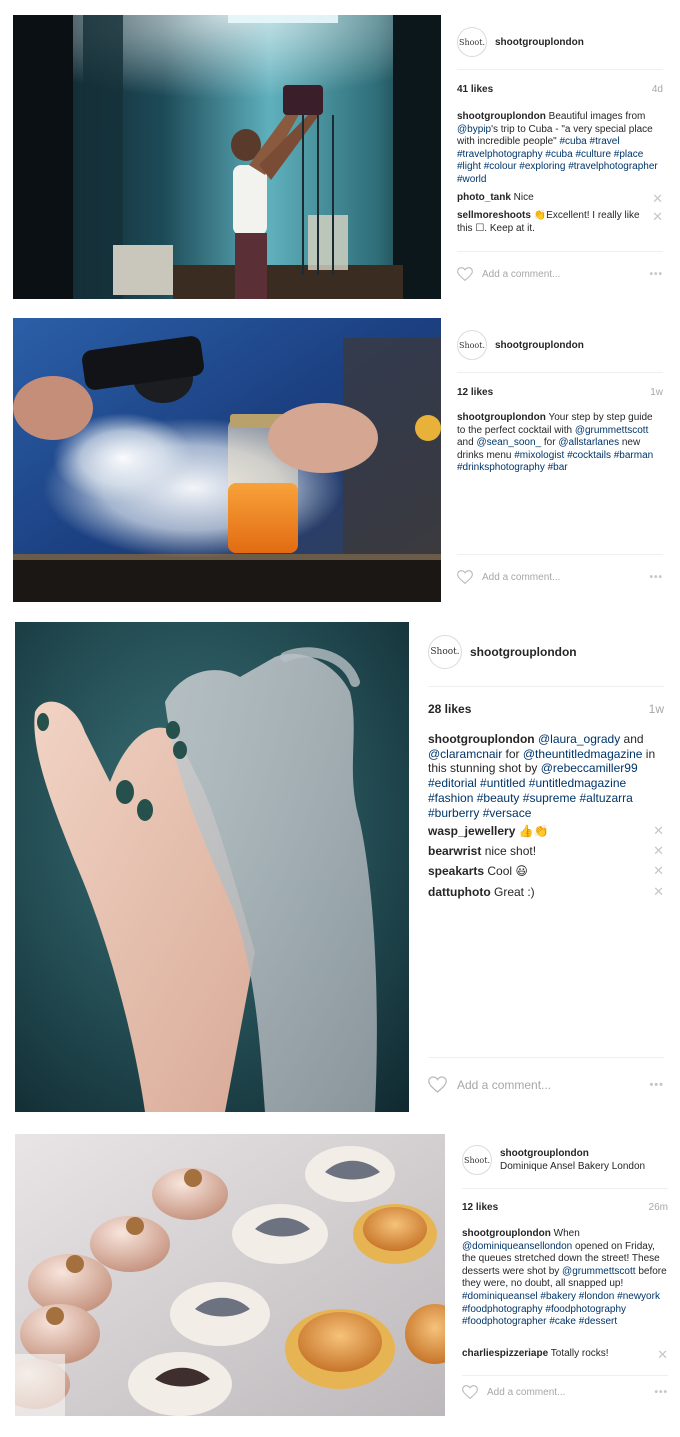 Image resolution: width=680 pixels, height=1437 pixels. I want to click on mention-link: @sean_soon_, so click(508, 442).